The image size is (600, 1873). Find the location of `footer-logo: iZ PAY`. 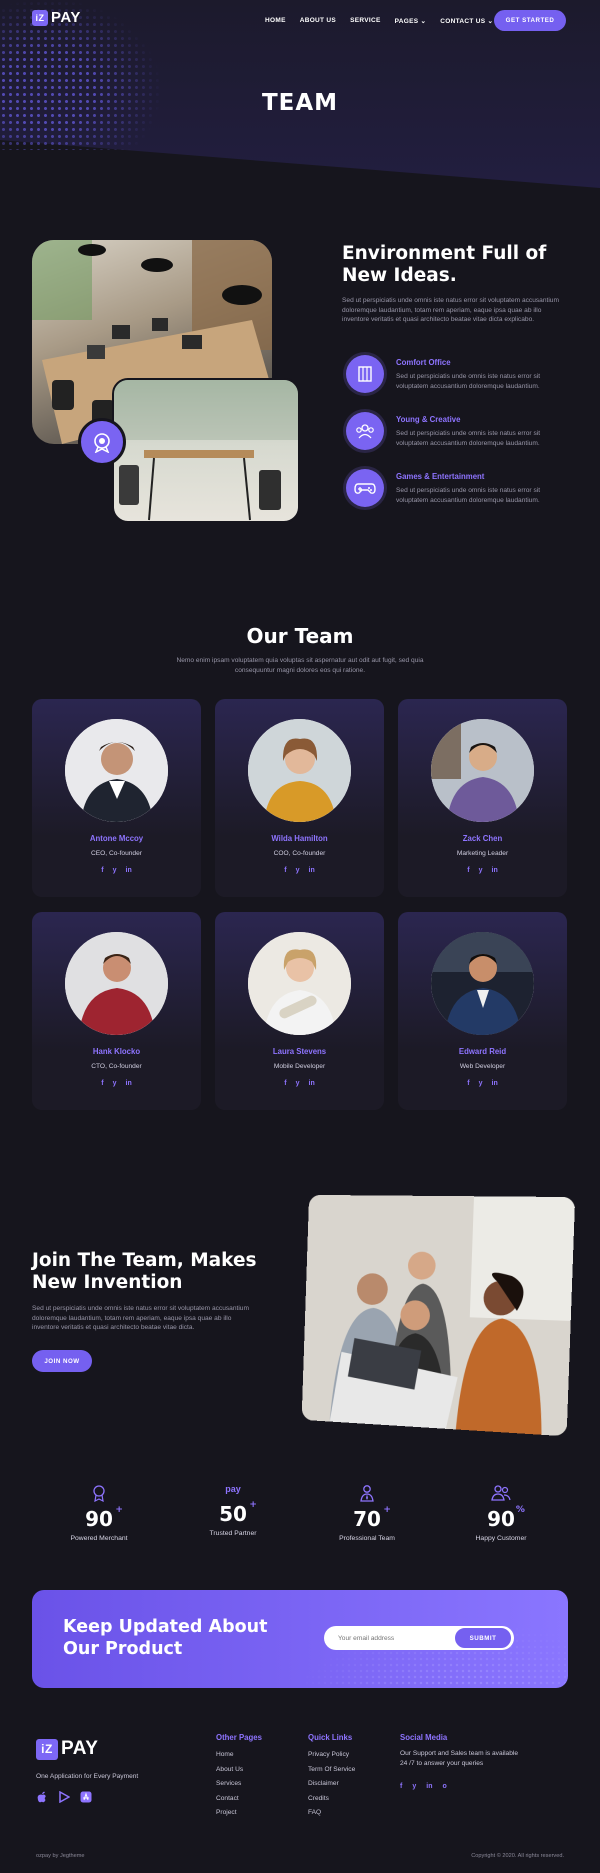

footer-logo: iZ PAY is located at coordinates (67, 1749).